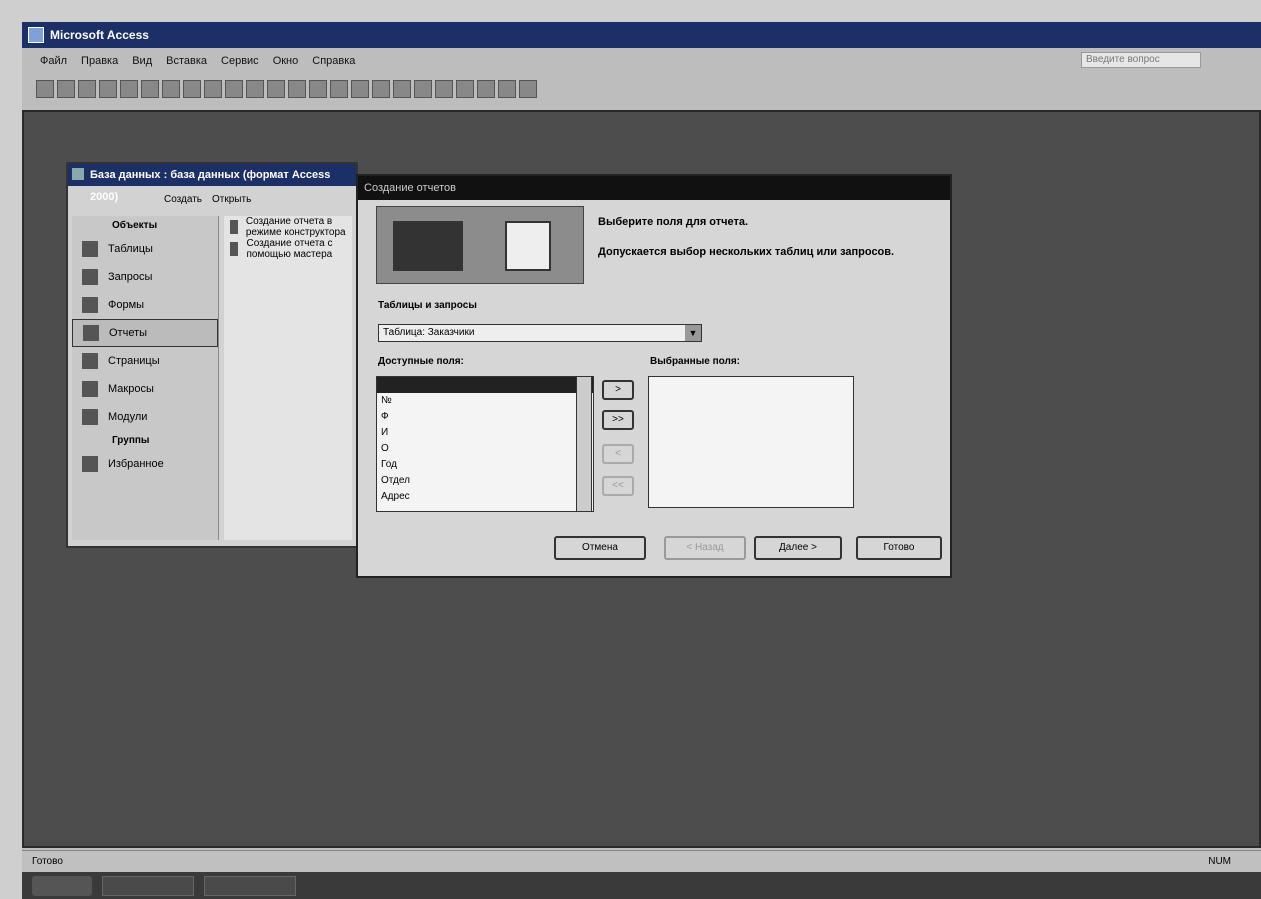 The height and width of the screenshot is (899, 1261). What do you see at coordinates (485, 401) in the screenshot?
I see `list-item: №` at bounding box center [485, 401].